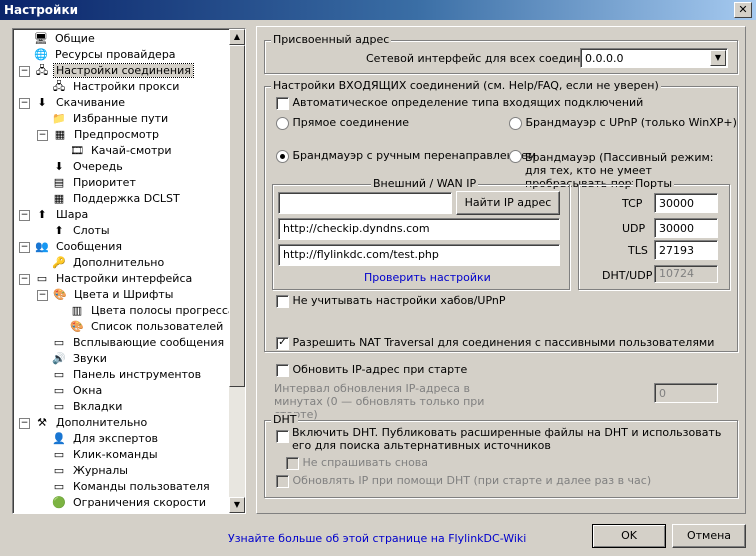 The width and height of the screenshot is (756, 556). Describe the element at coordinates (54, 215) in the screenshot. I see `tree-item: − ⬆ Шара` at that location.